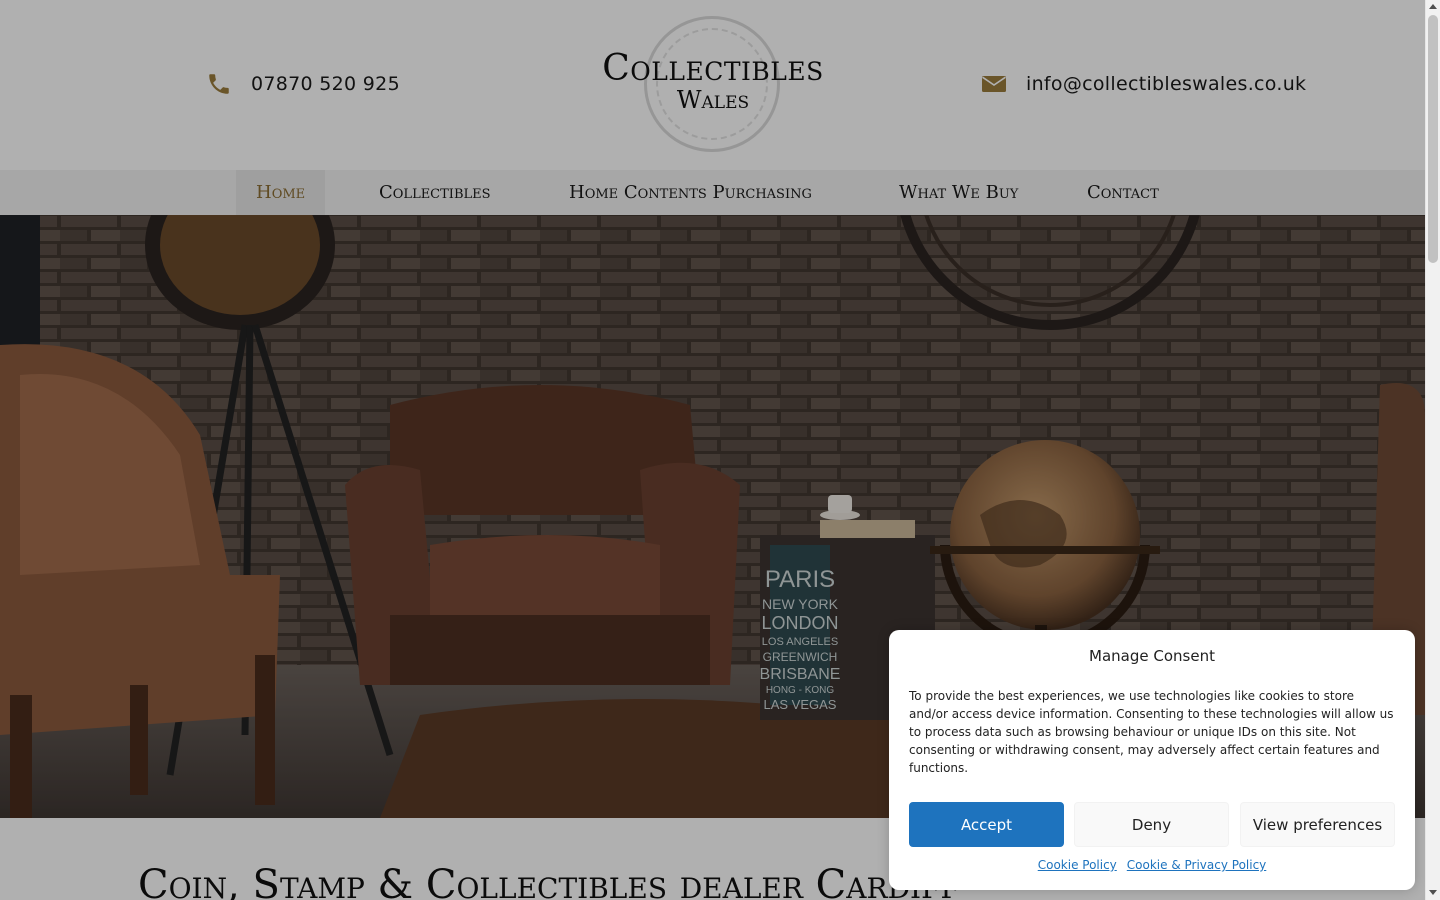 The width and height of the screenshot is (1440, 900). What do you see at coordinates (1197, 865) in the screenshot?
I see `cookie-privacy-policy-link: Cookie & Privacy Policy` at bounding box center [1197, 865].